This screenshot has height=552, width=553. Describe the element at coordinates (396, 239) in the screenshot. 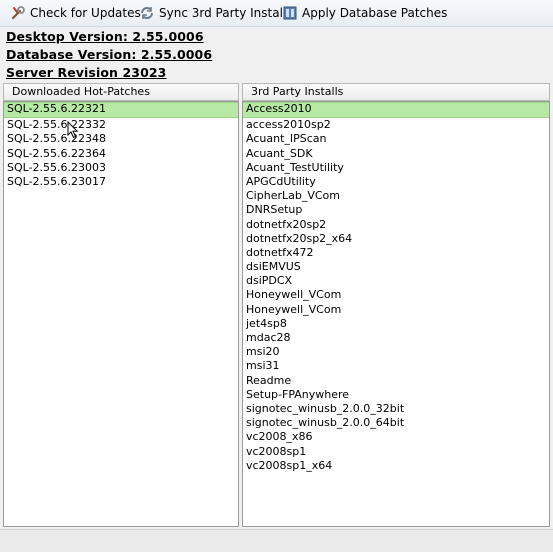

I see `install-item: dotnetfx20sp2_x64` at that location.